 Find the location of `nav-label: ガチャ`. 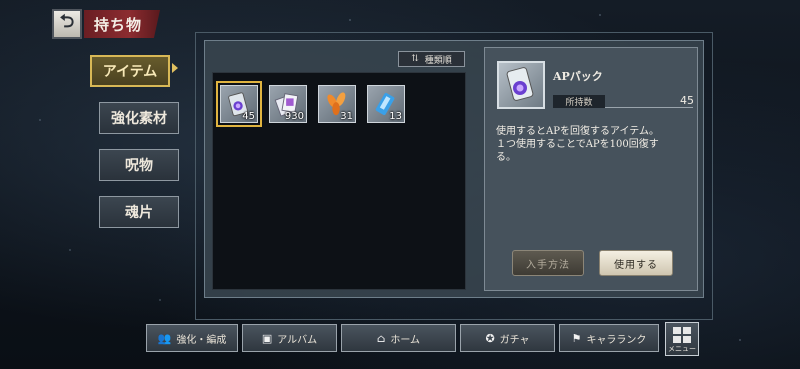

nav-label: ガチャ is located at coordinates (514, 340).